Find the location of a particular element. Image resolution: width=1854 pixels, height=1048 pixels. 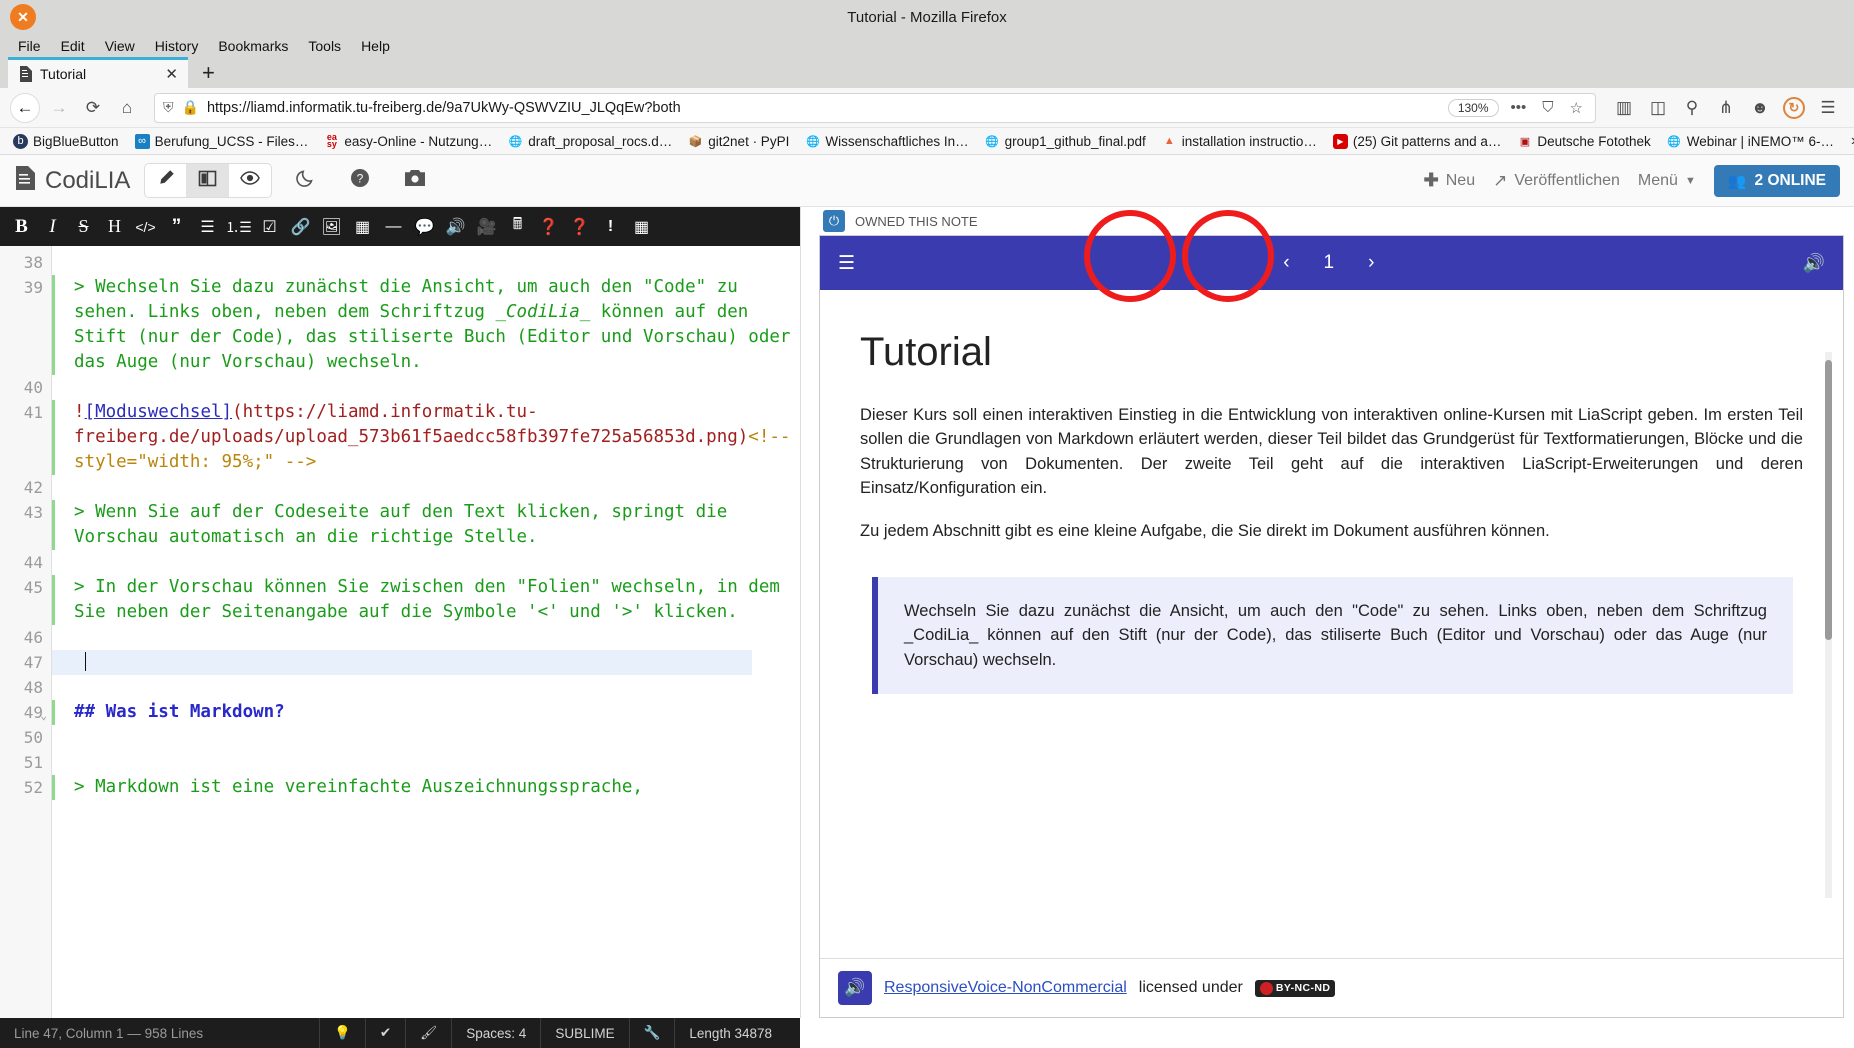

lock-icon: 🔒 is located at coordinates (190, 107).